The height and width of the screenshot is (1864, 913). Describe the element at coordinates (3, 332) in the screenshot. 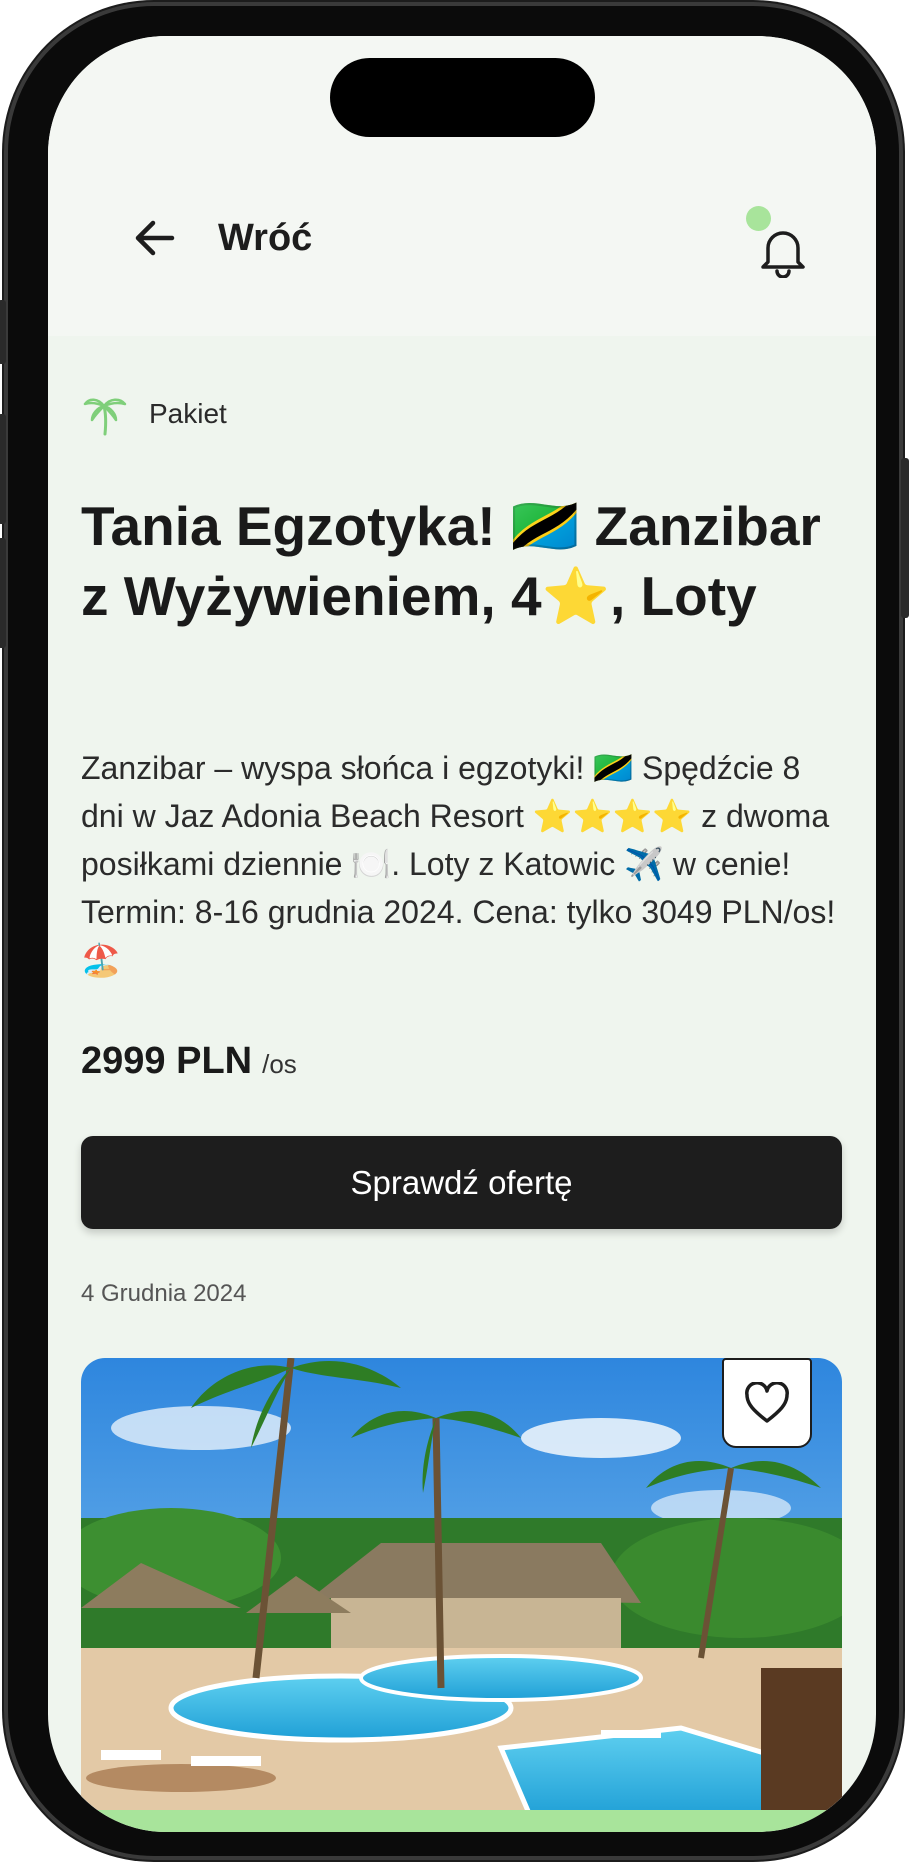

I see `action-button` at that location.